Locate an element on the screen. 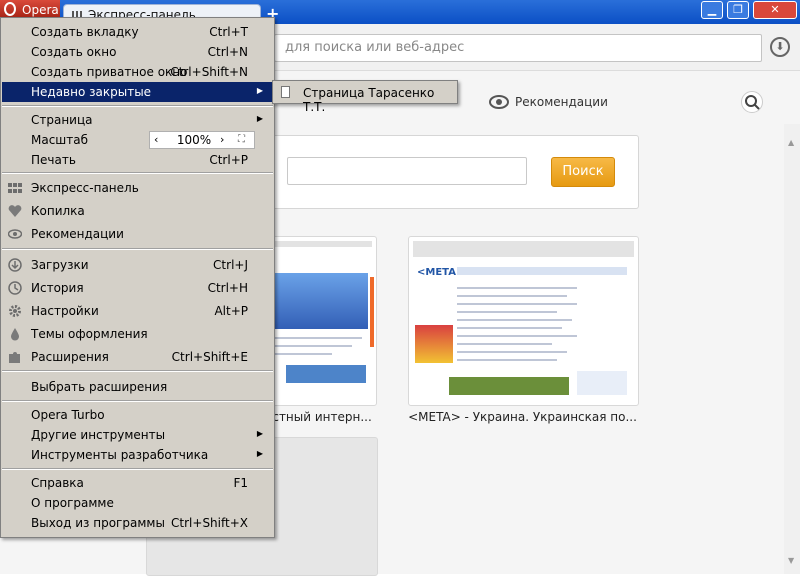 The image size is (800, 576). heart-icon is located at coordinates (15, 211).